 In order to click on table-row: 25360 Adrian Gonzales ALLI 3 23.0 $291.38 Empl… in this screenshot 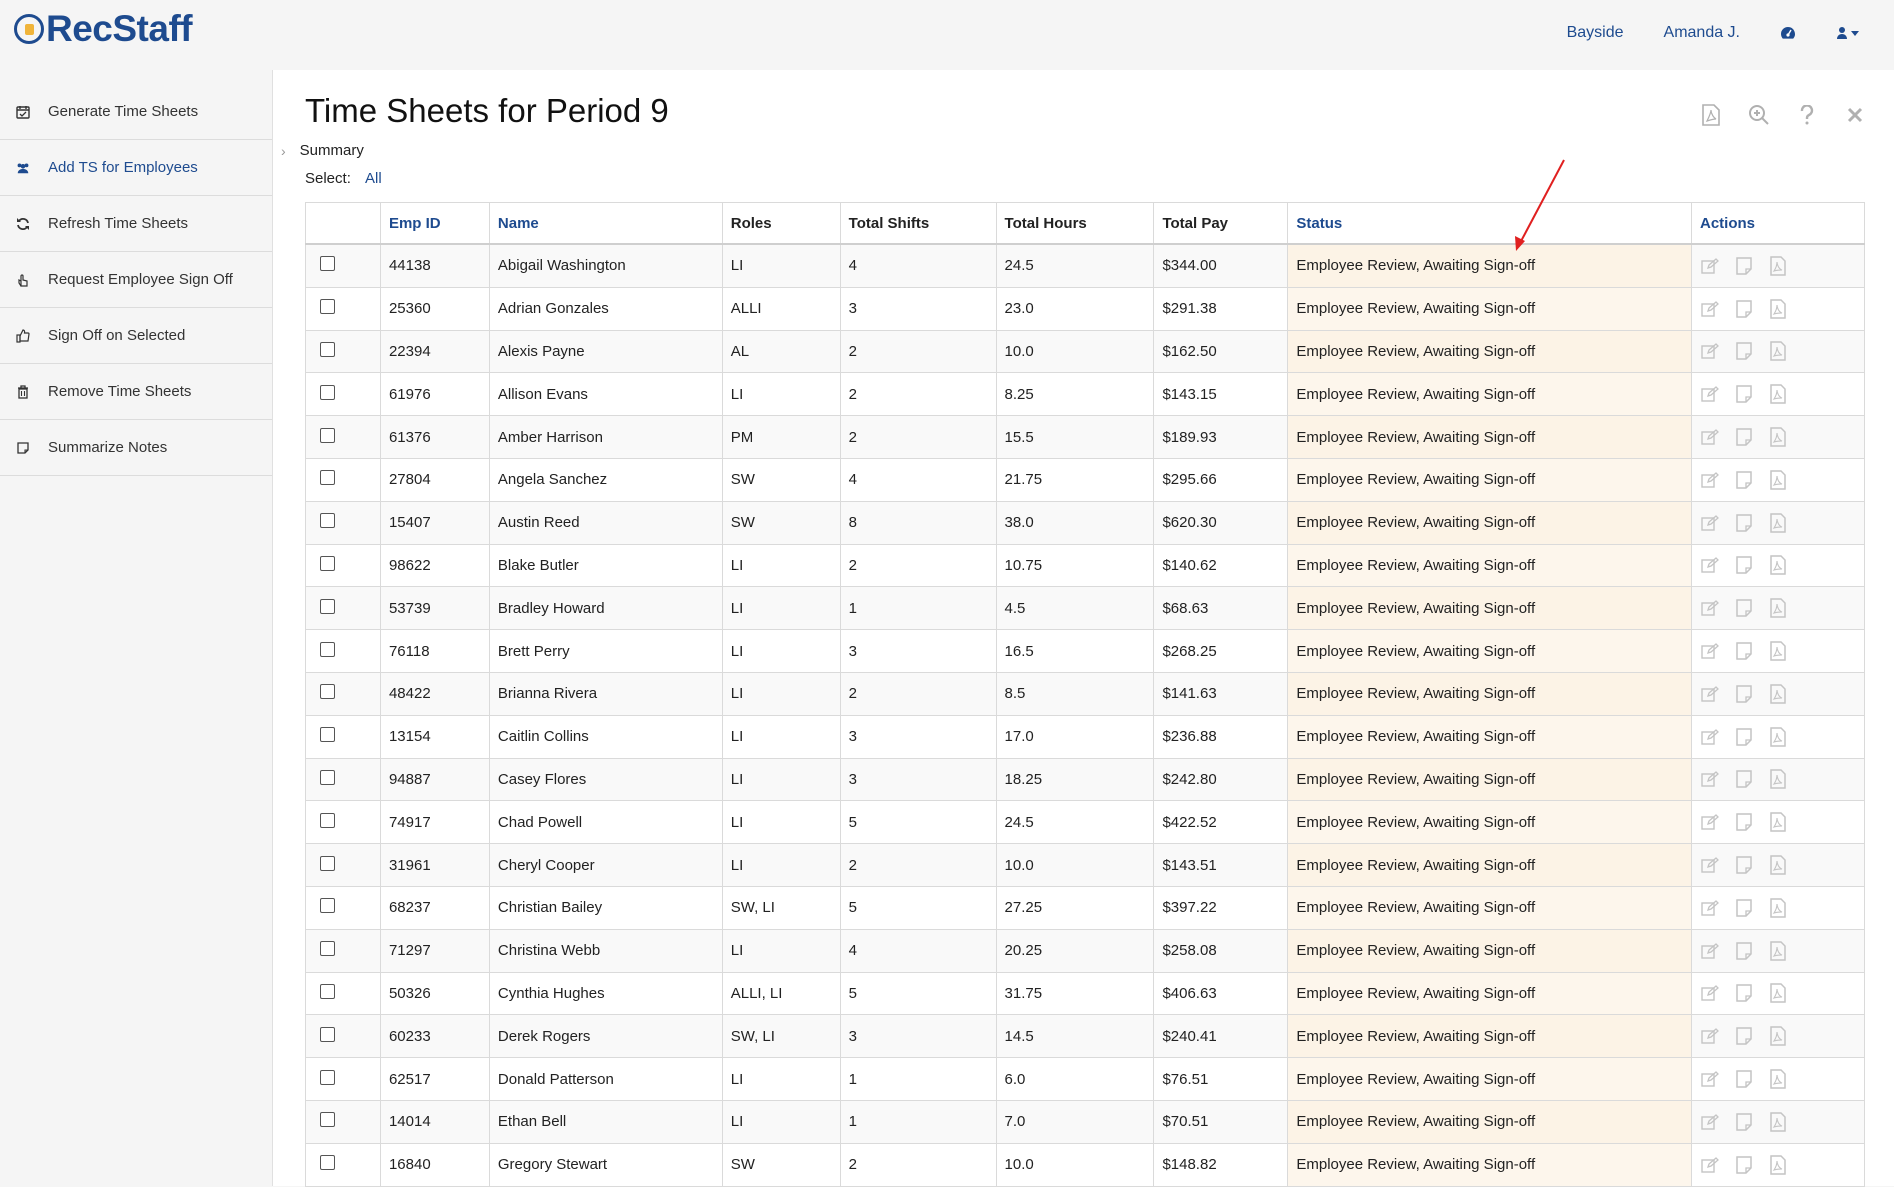, I will do `click(1085, 308)`.